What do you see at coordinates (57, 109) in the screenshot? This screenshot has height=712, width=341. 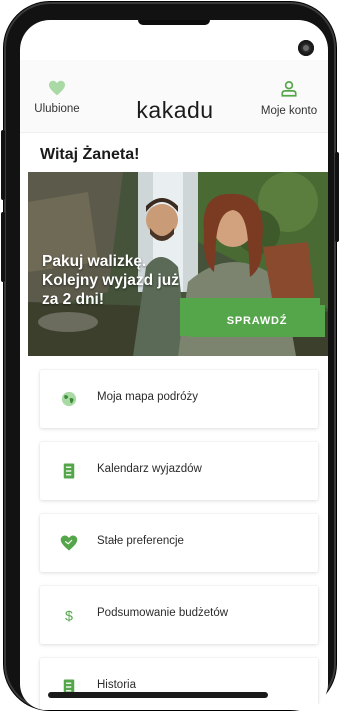 I see `favorites-label: Ulubione` at bounding box center [57, 109].